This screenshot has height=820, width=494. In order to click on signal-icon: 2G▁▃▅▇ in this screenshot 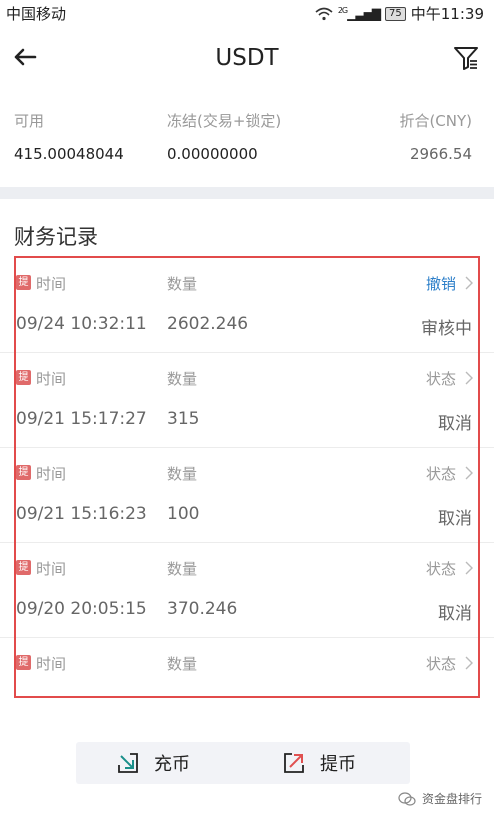, I will do `click(359, 13)`.